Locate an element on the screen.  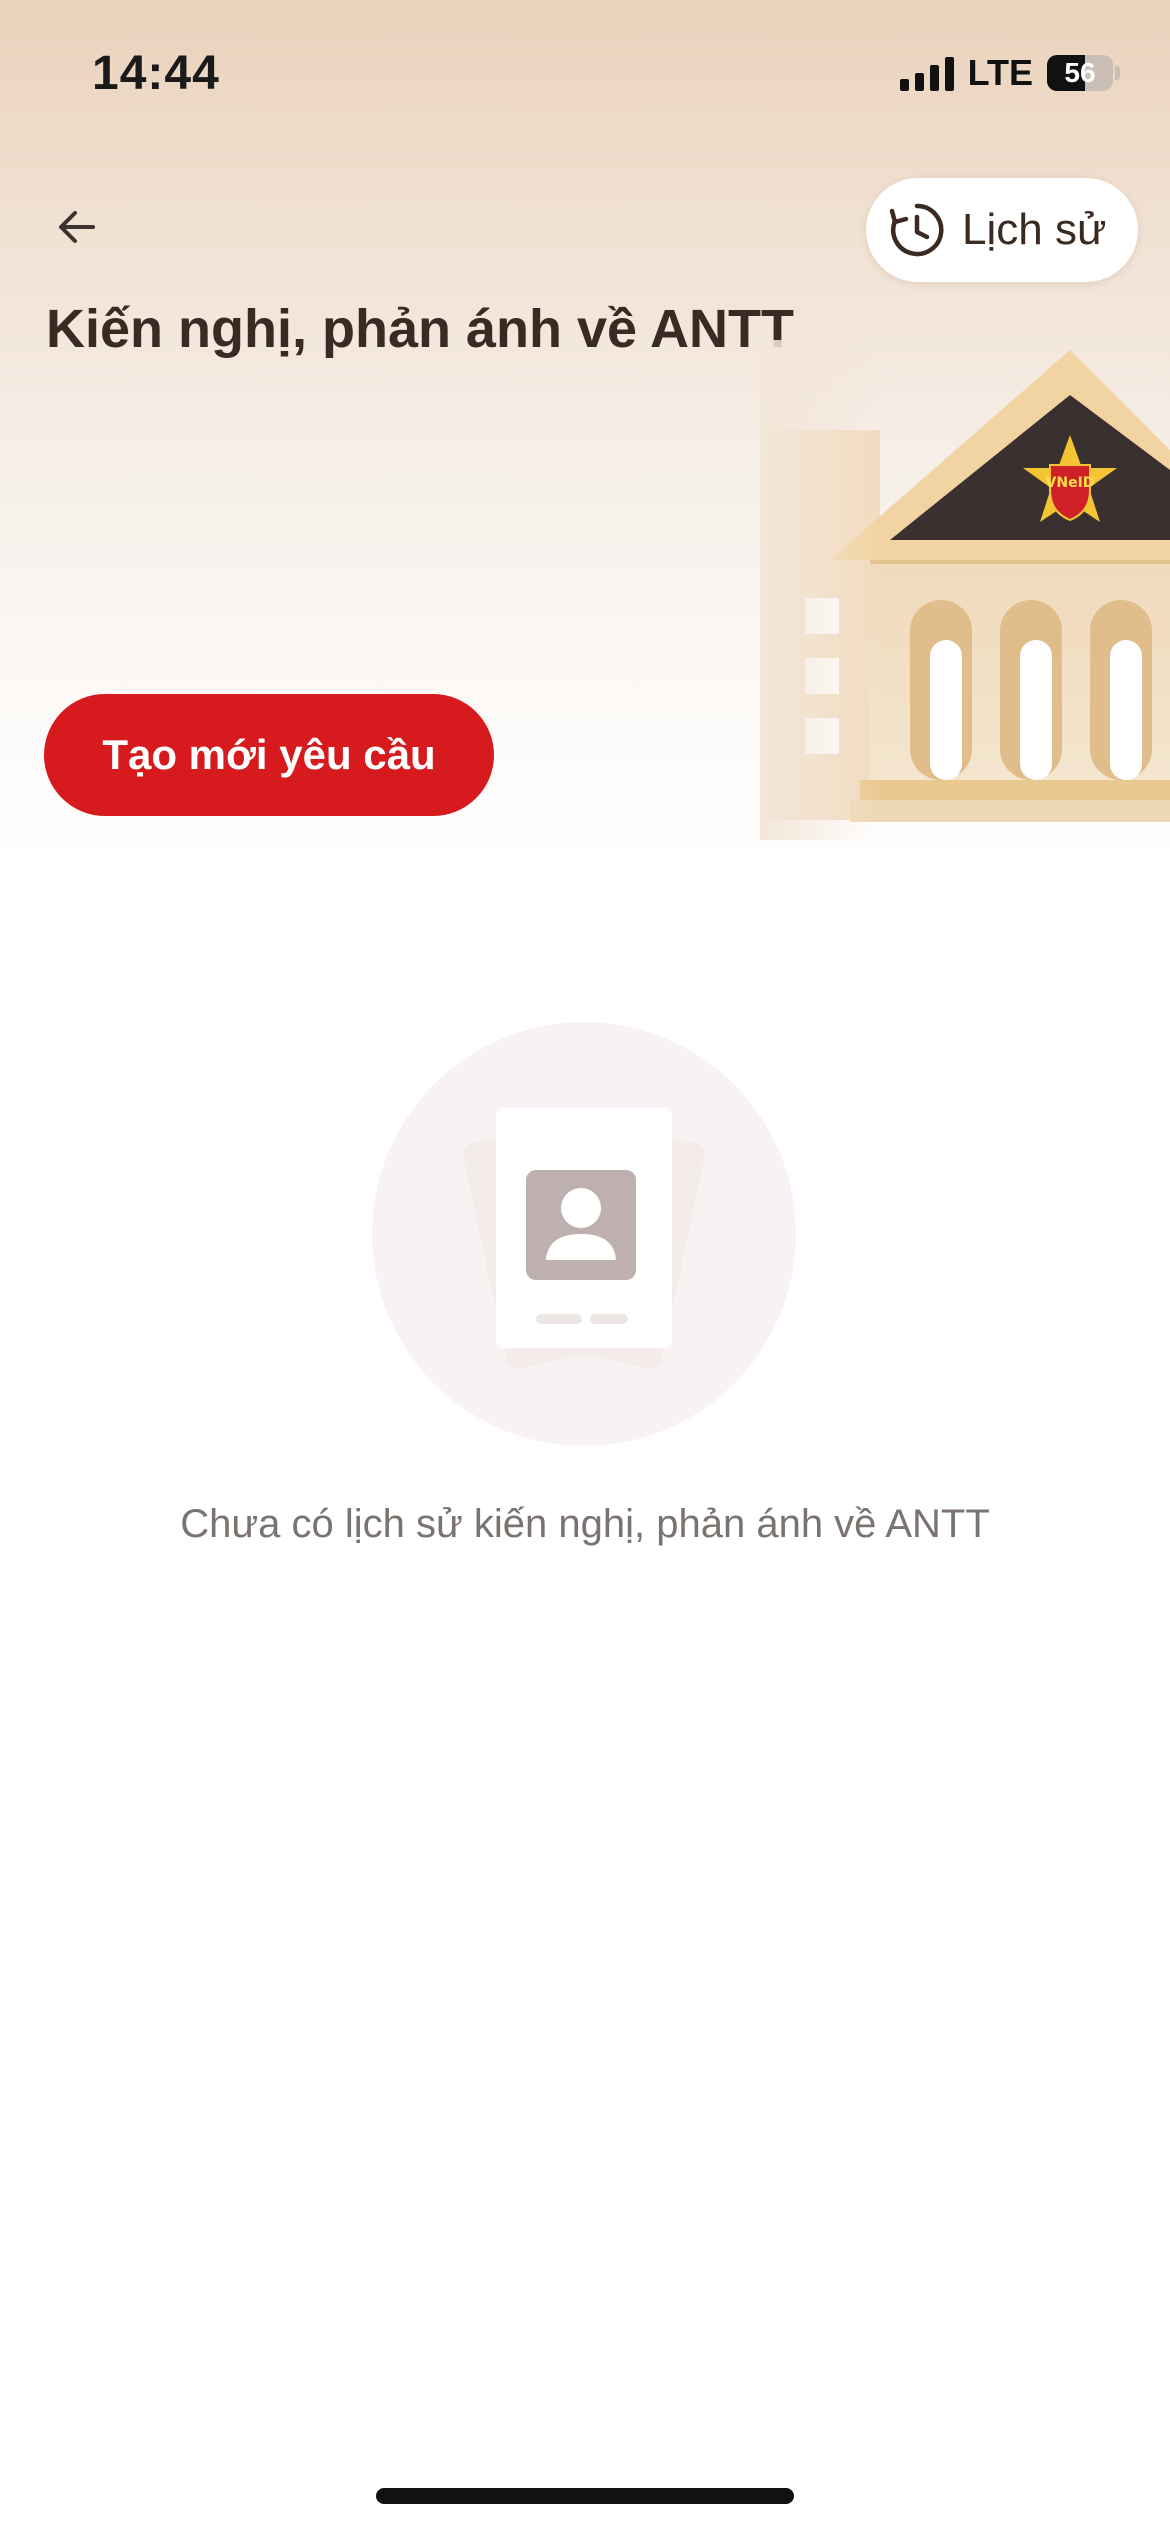
back-button is located at coordinates (77, 227).